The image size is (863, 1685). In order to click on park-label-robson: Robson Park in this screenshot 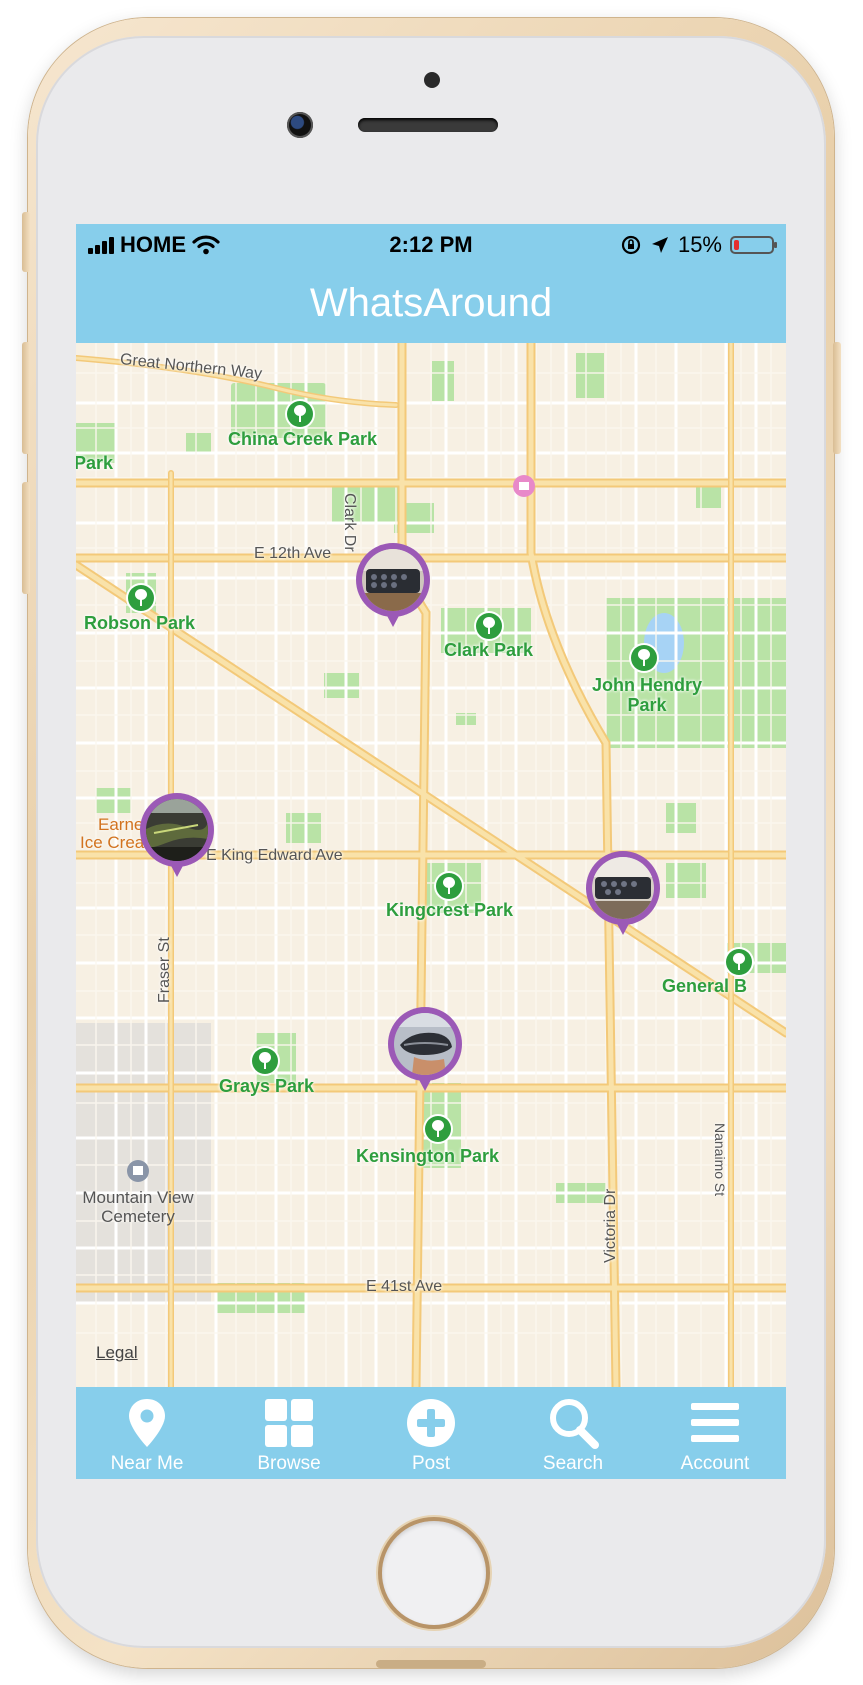, I will do `click(140, 623)`.